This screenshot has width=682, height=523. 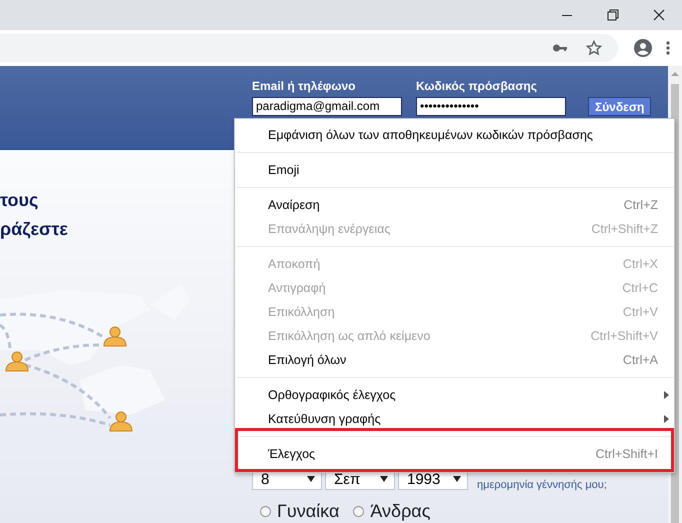 What do you see at coordinates (640, 360) in the screenshot?
I see `shortcut-text: Ctrl+A` at bounding box center [640, 360].